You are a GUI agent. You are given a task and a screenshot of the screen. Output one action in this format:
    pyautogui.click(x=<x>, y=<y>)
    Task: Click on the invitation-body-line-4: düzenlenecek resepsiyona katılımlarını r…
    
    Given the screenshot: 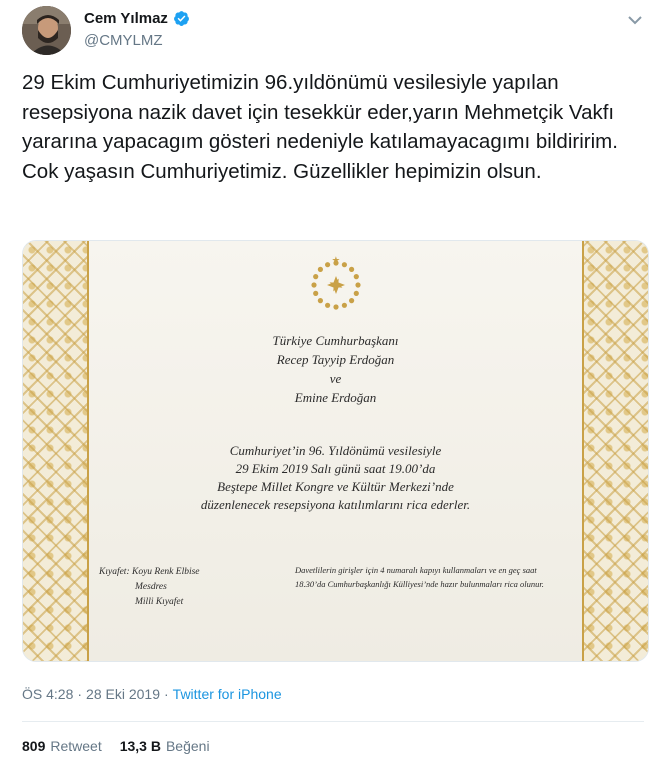 What is the action you would take?
    pyautogui.click(x=335, y=504)
    